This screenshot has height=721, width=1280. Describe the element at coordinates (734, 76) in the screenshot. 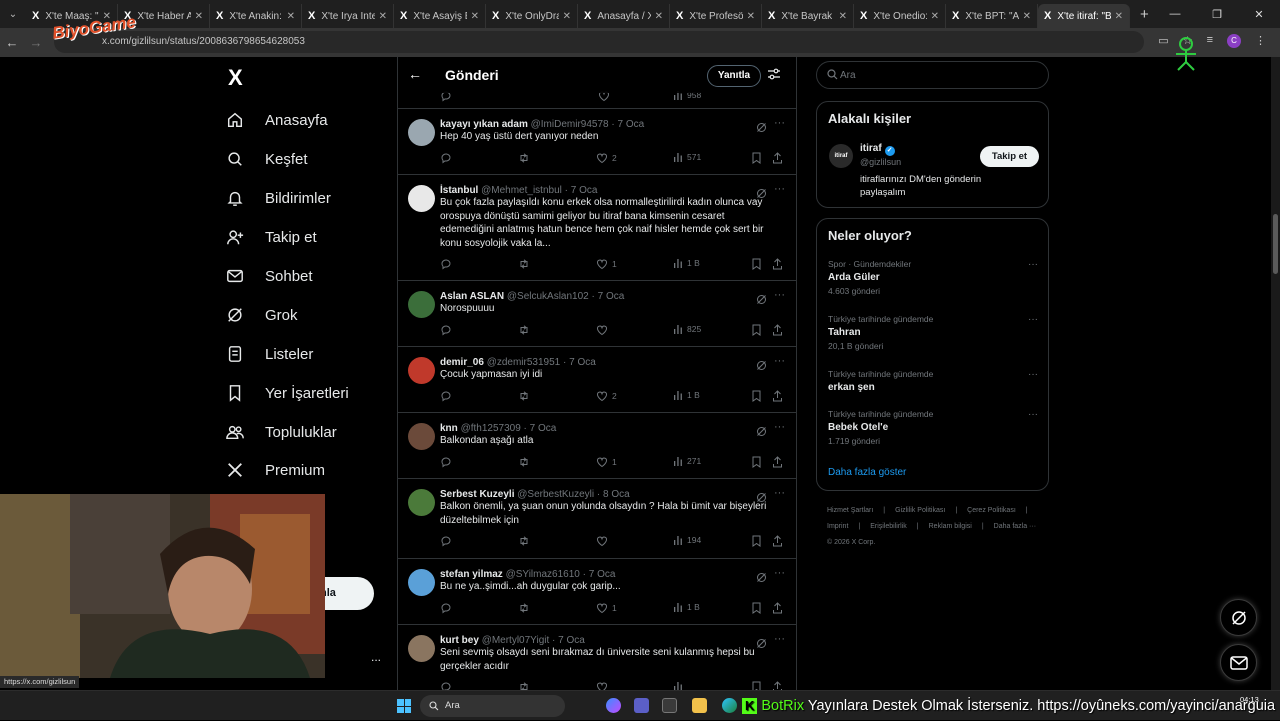

I see `reply-button: Yanıtla` at that location.